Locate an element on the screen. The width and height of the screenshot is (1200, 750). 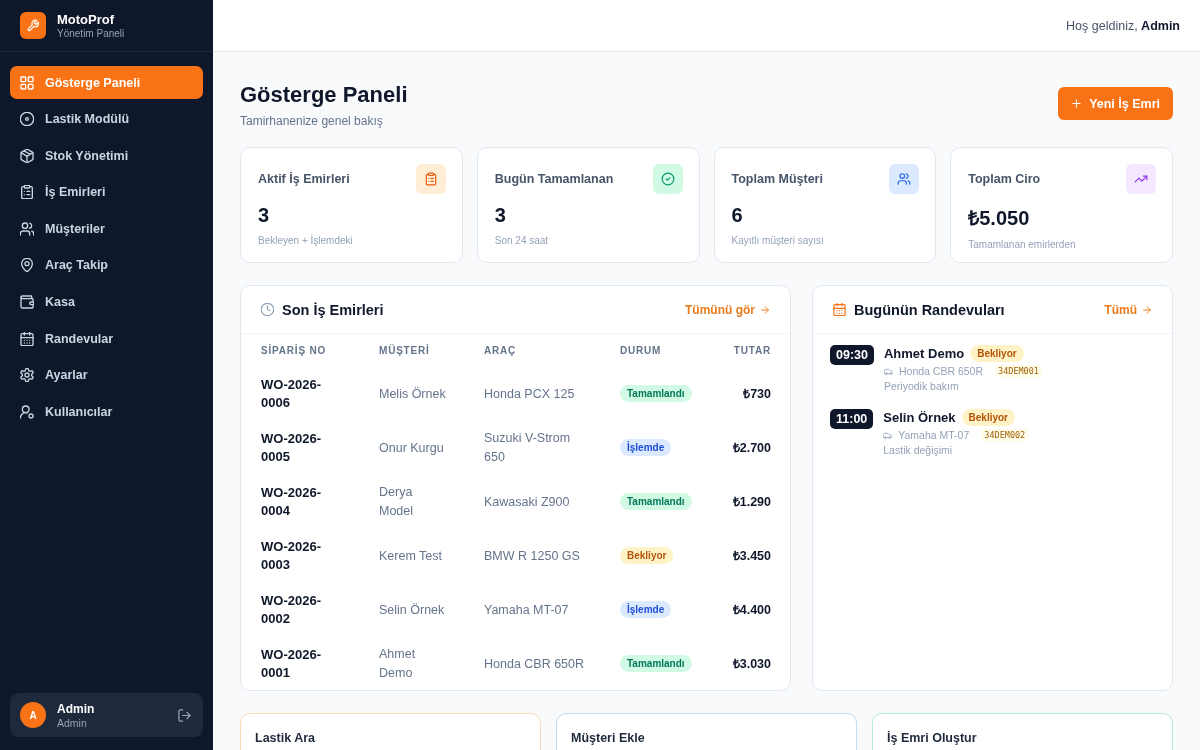
column-header: SİPARİŞ NO is located at coordinates (294, 350).